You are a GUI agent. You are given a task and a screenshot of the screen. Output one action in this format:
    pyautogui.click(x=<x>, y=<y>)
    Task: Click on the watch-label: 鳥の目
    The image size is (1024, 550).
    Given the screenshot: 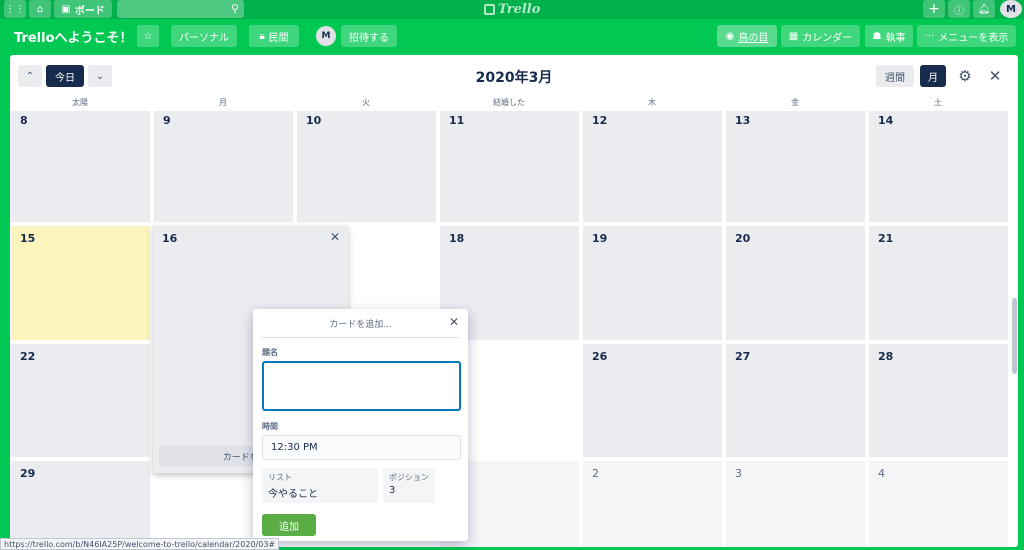 What is the action you would take?
    pyautogui.click(x=753, y=38)
    